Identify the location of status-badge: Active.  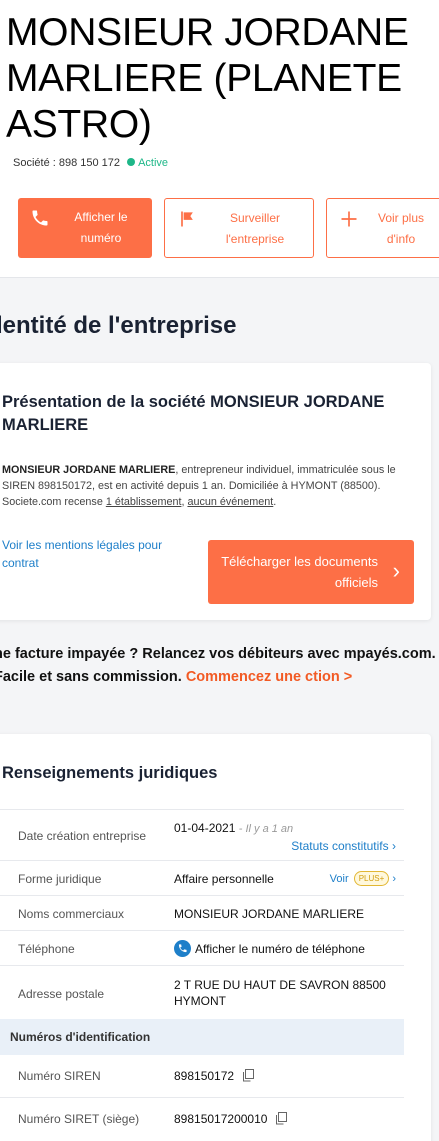
(153, 163).